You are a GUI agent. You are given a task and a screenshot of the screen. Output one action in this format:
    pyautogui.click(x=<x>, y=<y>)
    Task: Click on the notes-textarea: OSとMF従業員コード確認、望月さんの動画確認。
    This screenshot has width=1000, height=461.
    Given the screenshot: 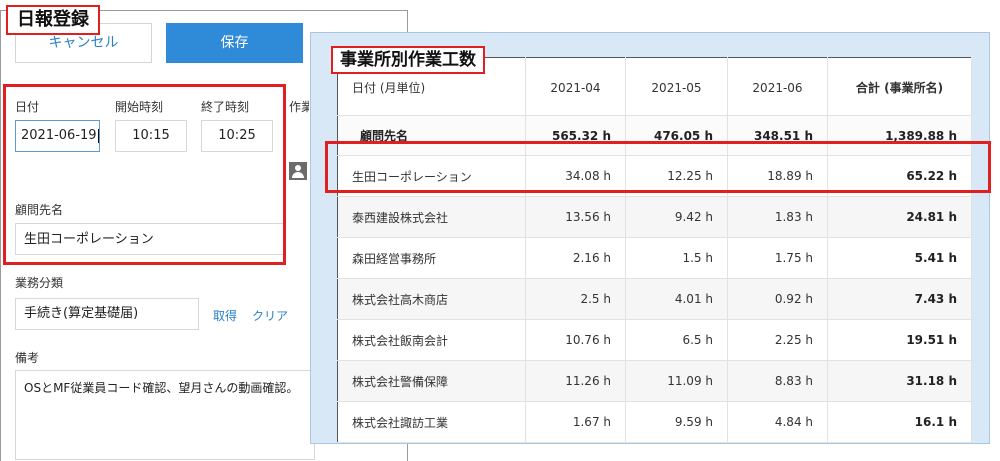 What is the action you would take?
    pyautogui.click(x=165, y=415)
    